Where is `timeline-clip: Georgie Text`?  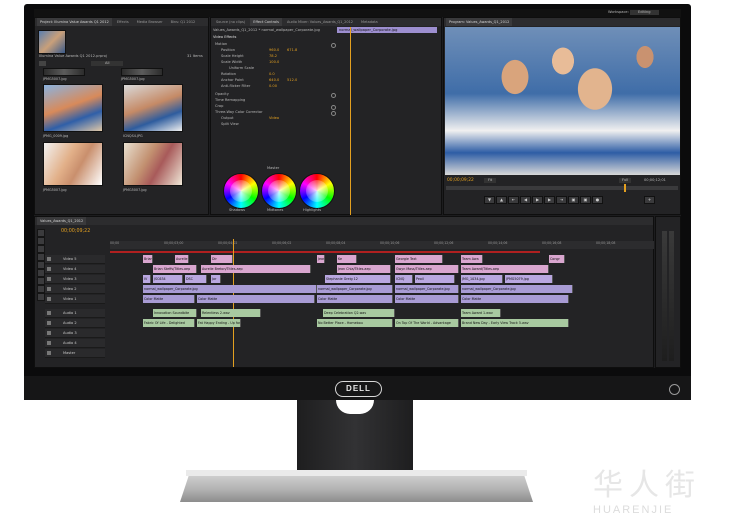 timeline-clip: Georgie Text is located at coordinates (419, 259).